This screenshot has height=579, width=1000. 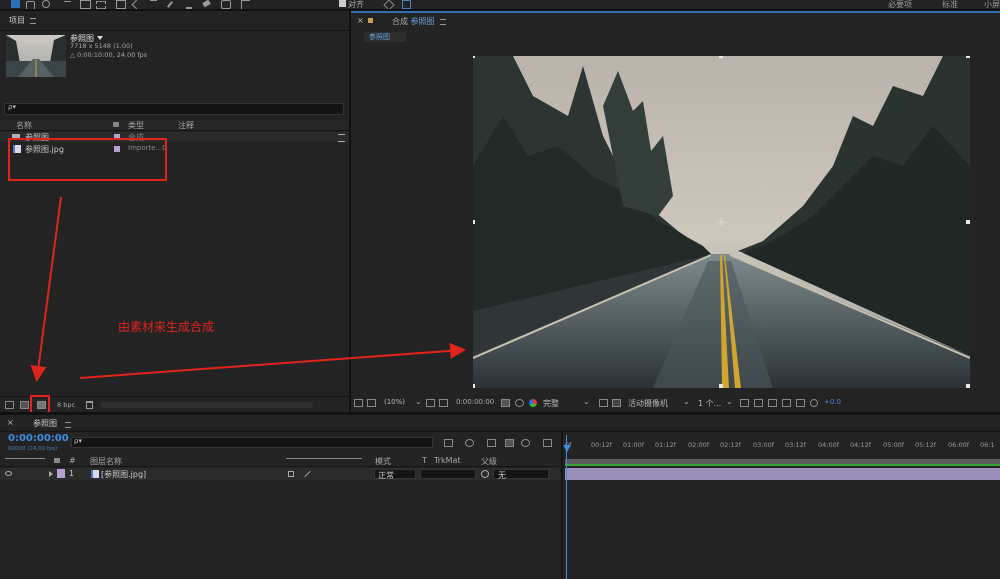 I want to click on monitor-icon, so click(x=371, y=403).